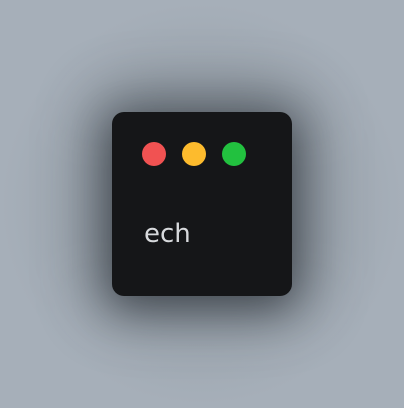 The height and width of the screenshot is (408, 404). I want to click on minimize-button, so click(194, 154).